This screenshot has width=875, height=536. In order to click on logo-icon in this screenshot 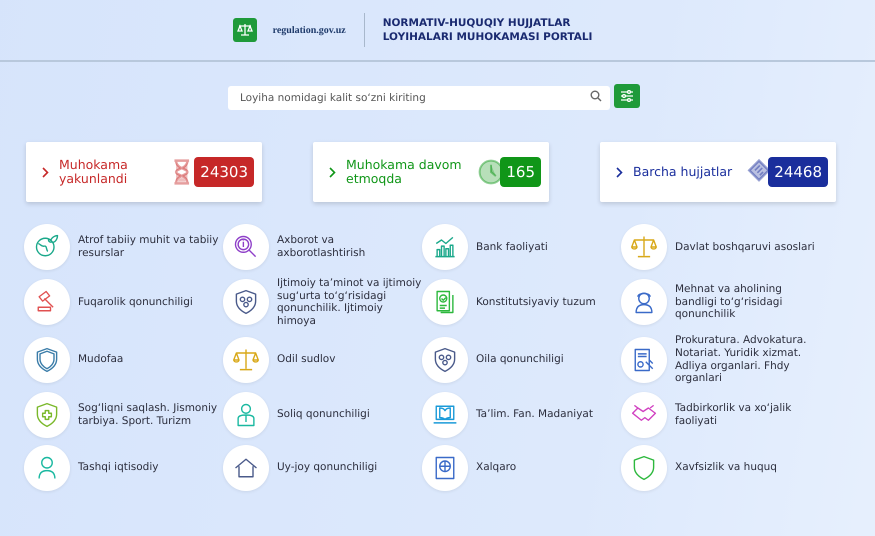, I will do `click(244, 30)`.